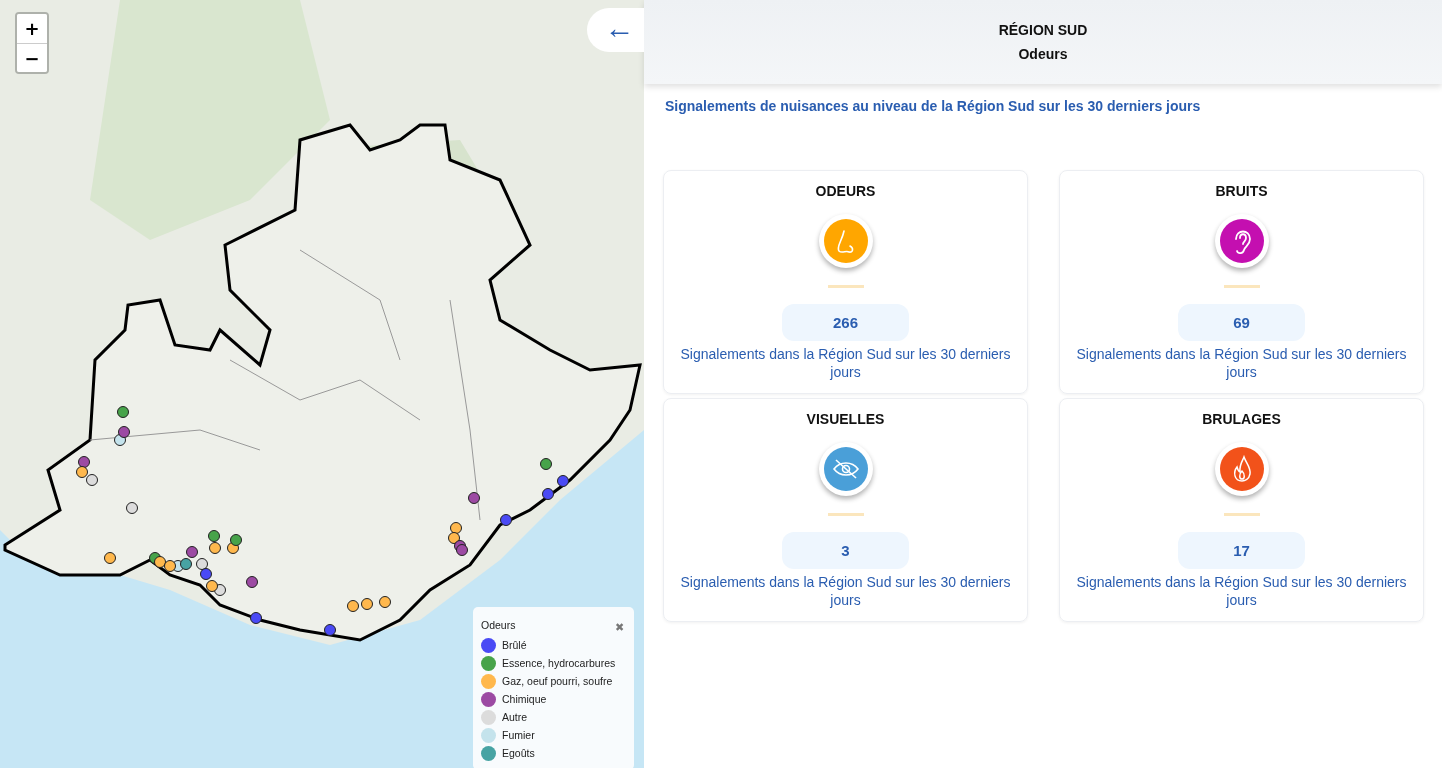  What do you see at coordinates (559, 663) in the screenshot?
I see `legend-label: Essence, hydrocarbures` at bounding box center [559, 663].